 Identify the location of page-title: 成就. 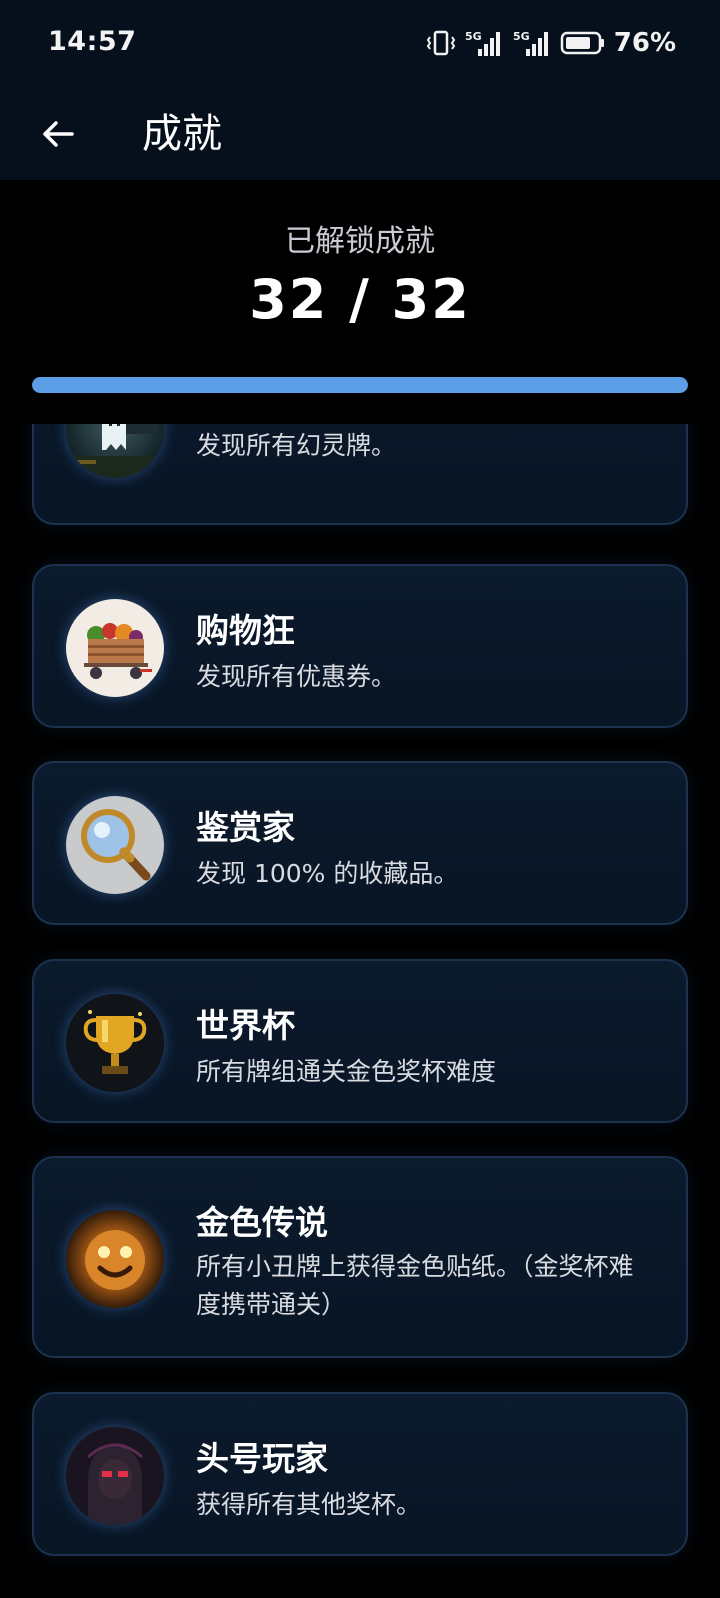
(182, 134).